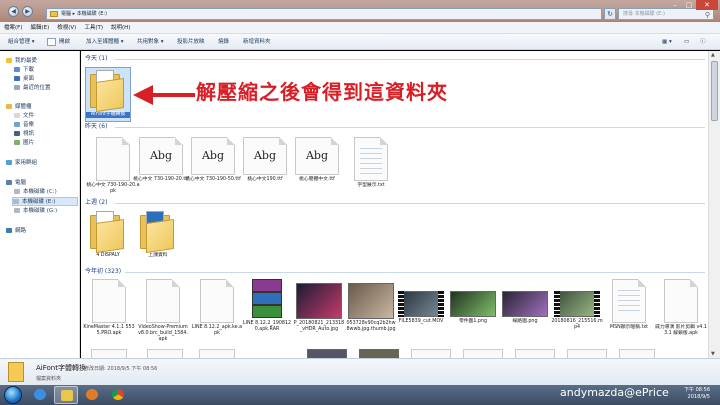 The width and height of the screenshot is (720, 405). I want to click on taskbar-ie, so click(40, 395).